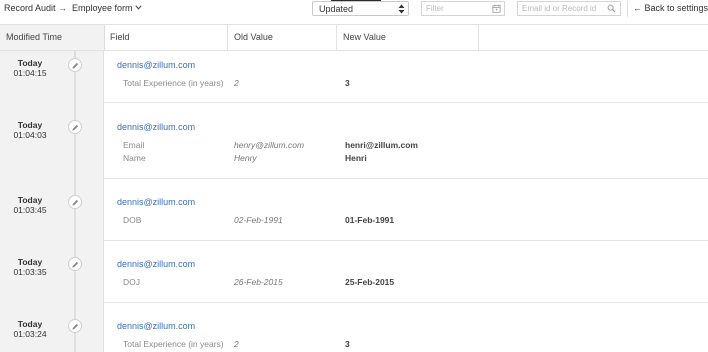 The height and width of the screenshot is (352, 708). What do you see at coordinates (670, 8) in the screenshot?
I see `back-to-settings-link: ← Back to settings` at bounding box center [670, 8].